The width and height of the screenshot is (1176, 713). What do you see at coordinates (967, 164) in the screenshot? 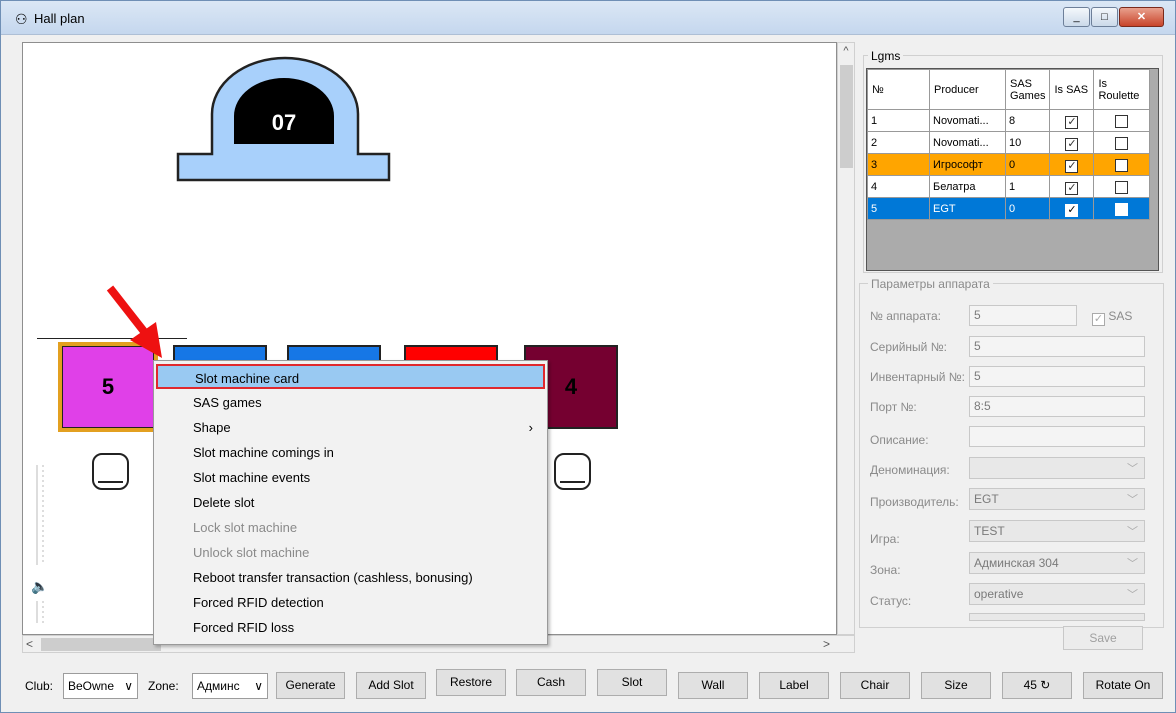
I see `cell-producer: Игрософт` at bounding box center [967, 164].